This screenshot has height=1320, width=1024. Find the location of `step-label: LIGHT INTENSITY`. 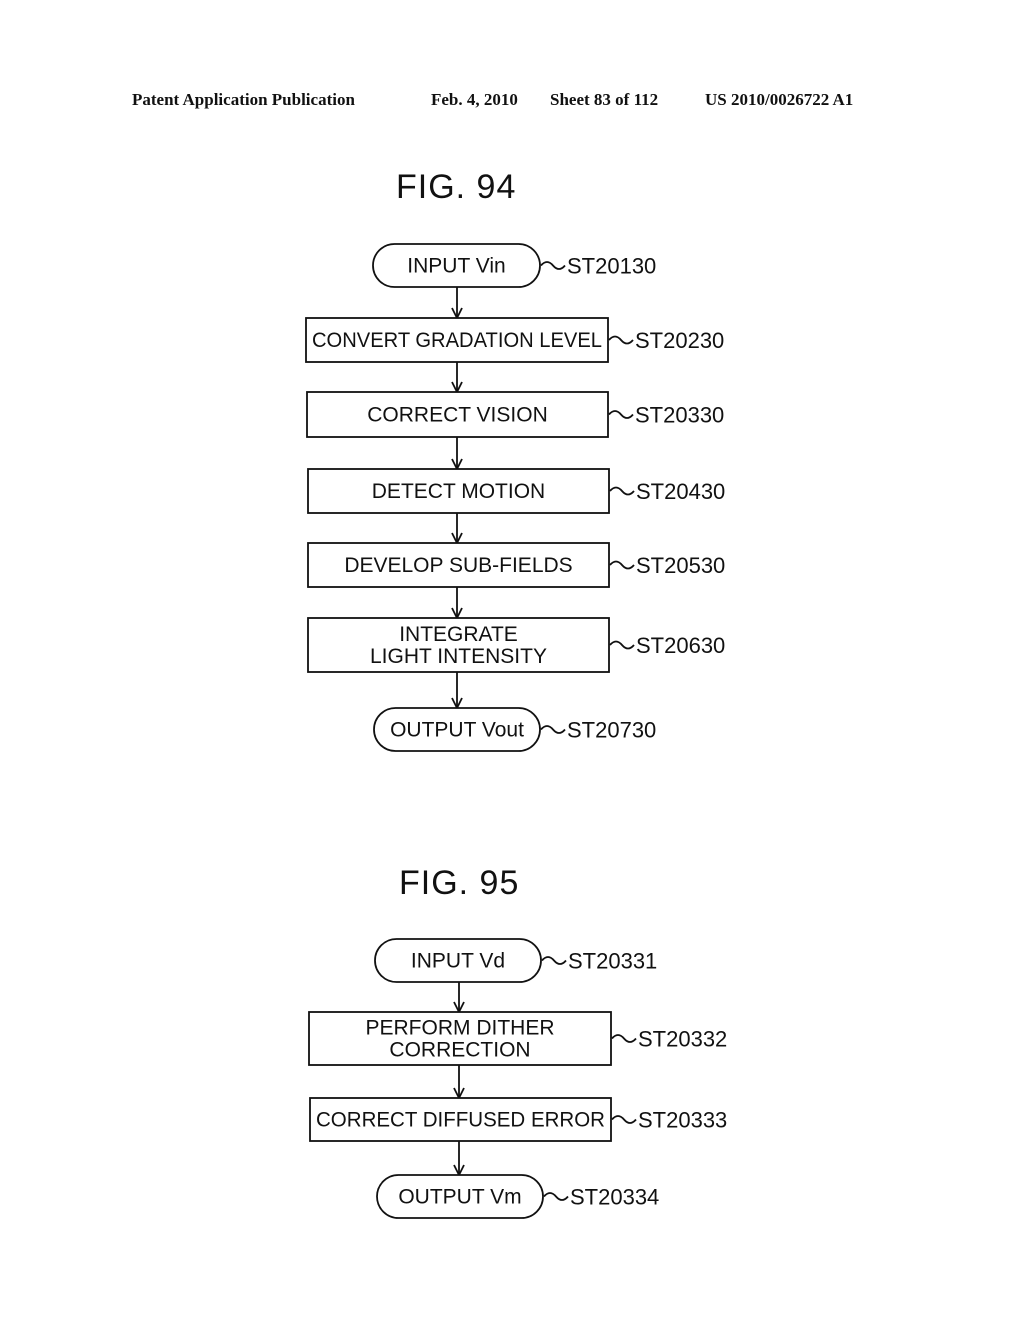

step-label: LIGHT INTENSITY is located at coordinates (458, 656).